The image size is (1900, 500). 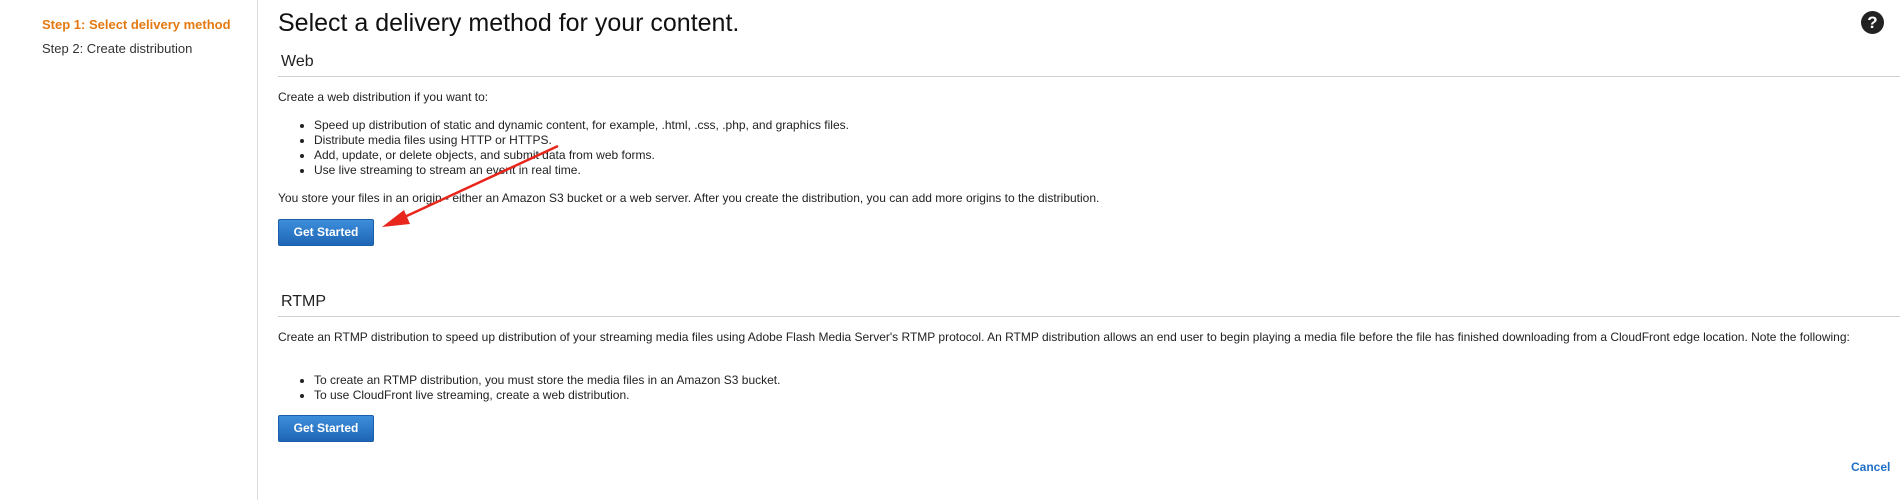 What do you see at coordinates (1872, 22) in the screenshot?
I see `question-circle-icon: ?` at bounding box center [1872, 22].